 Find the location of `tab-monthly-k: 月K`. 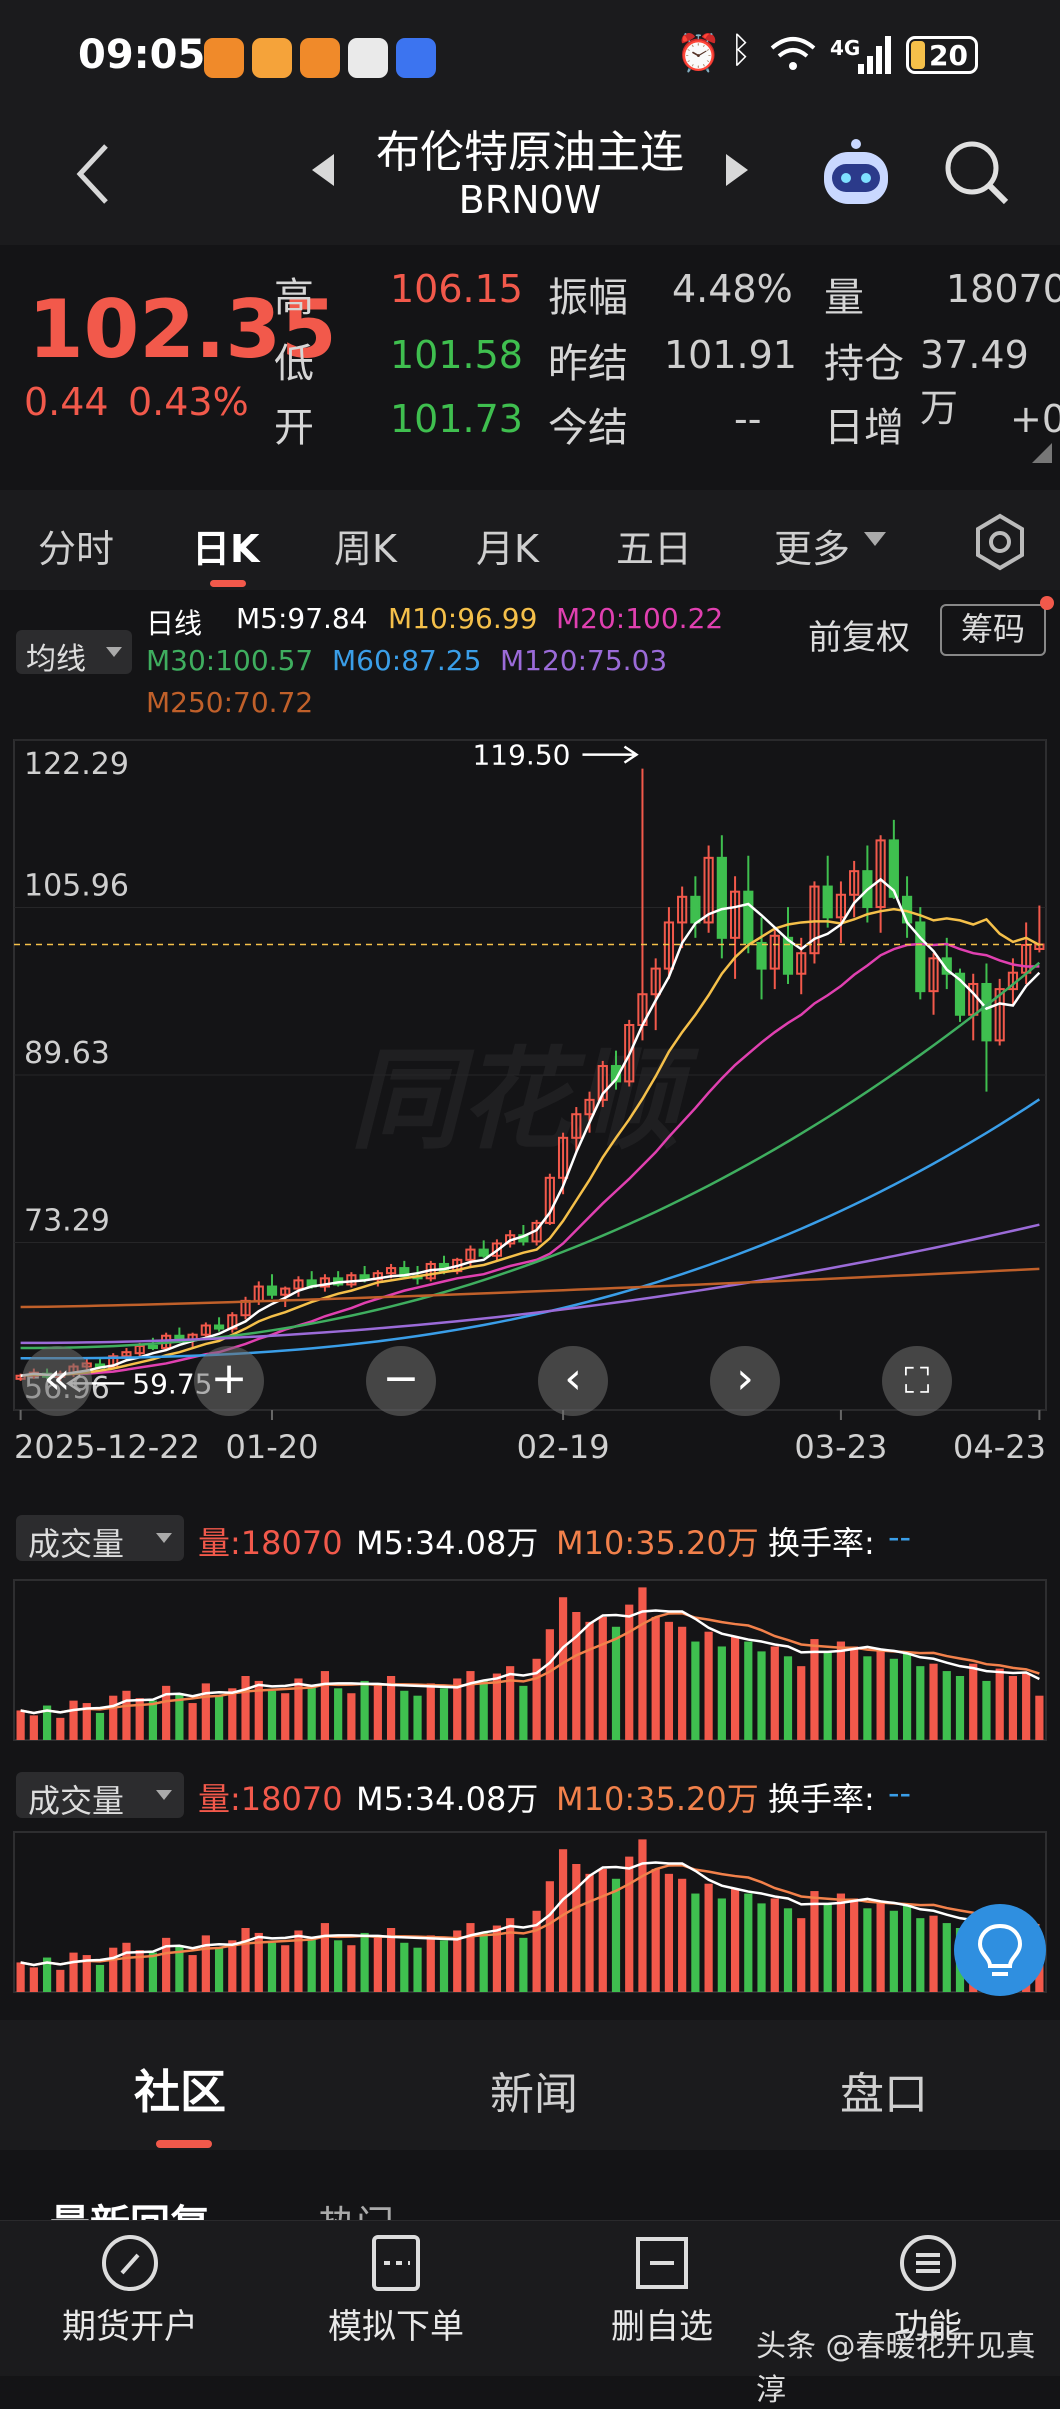

tab-monthly-k: 月K is located at coordinates (507, 545).